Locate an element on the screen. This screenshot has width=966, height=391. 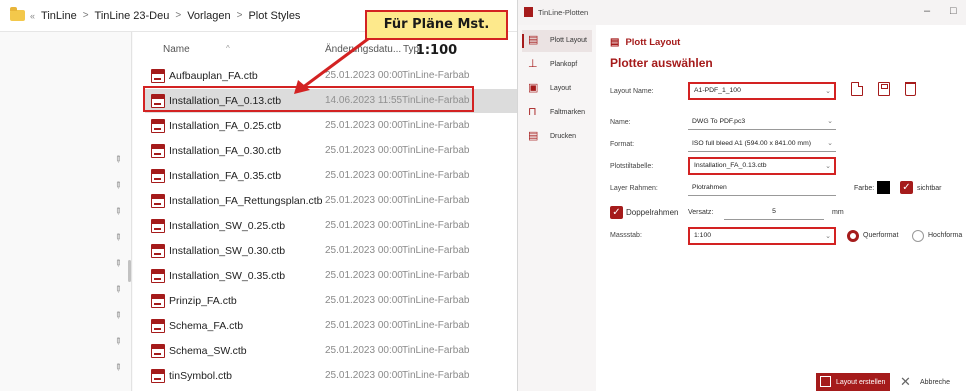
sidebar-item-layout: ▣ Layout is located at coordinates (557, 89).